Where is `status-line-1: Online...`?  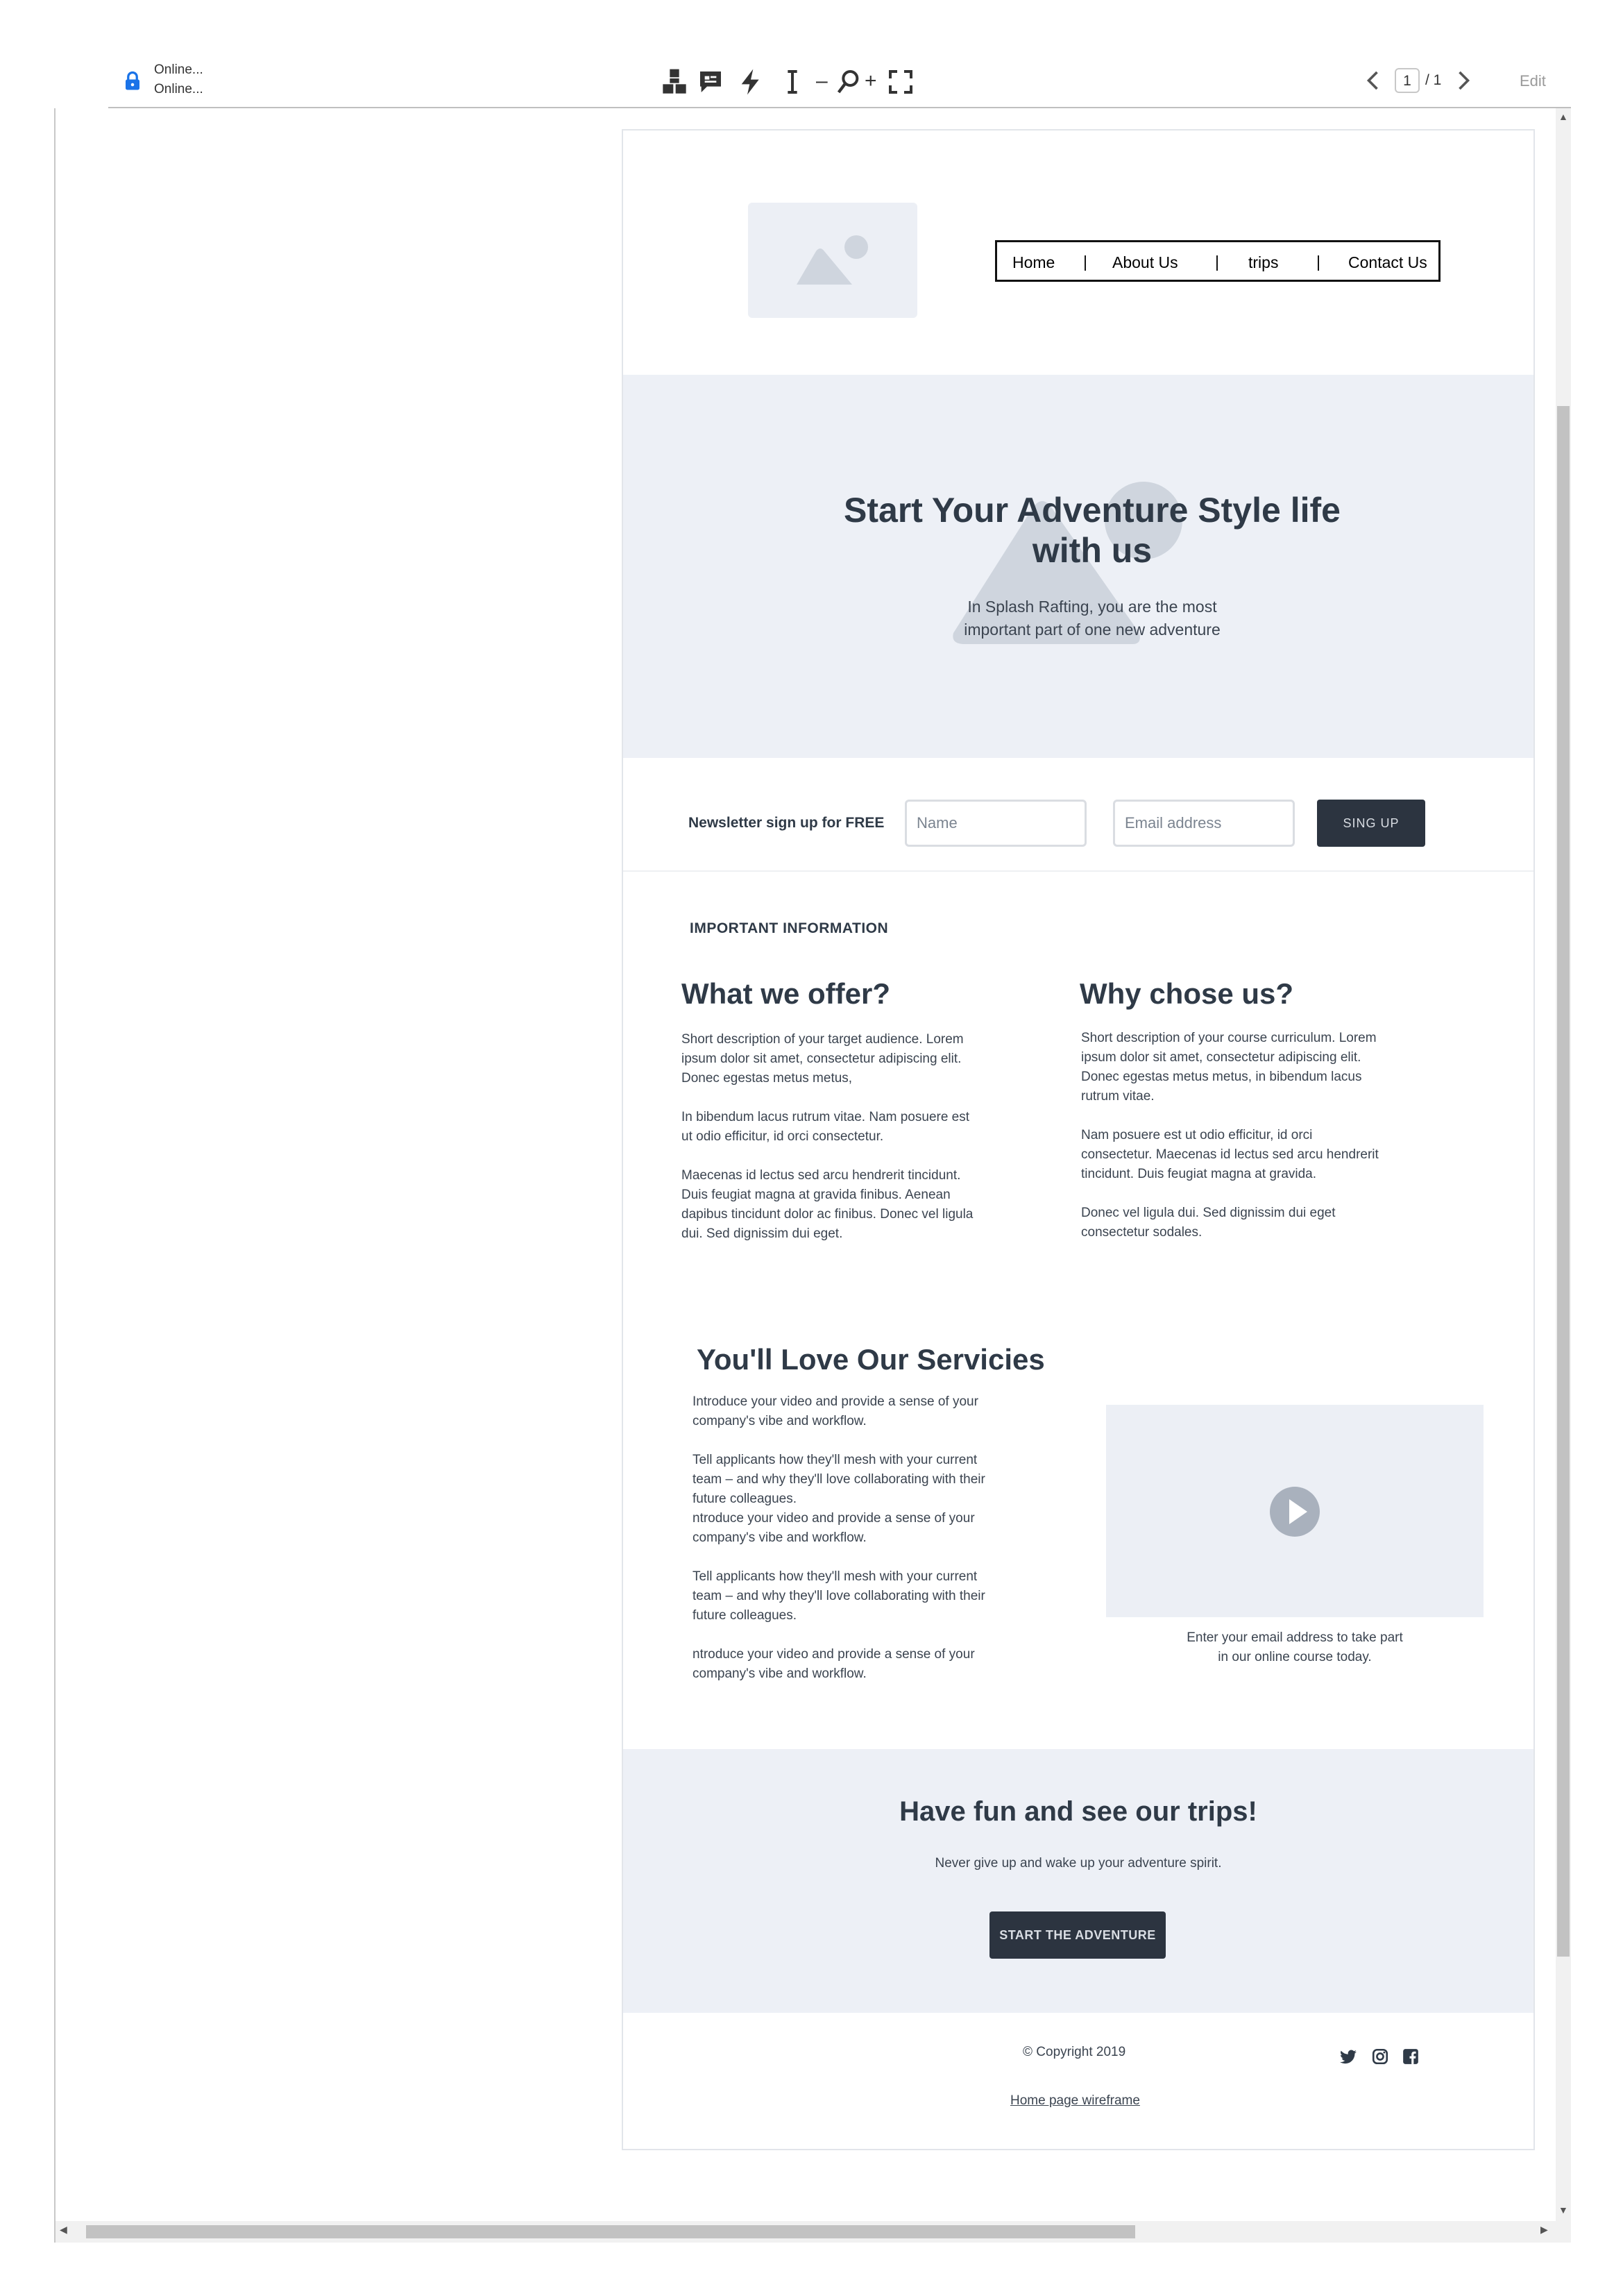
status-line-1: Online... is located at coordinates (179, 69).